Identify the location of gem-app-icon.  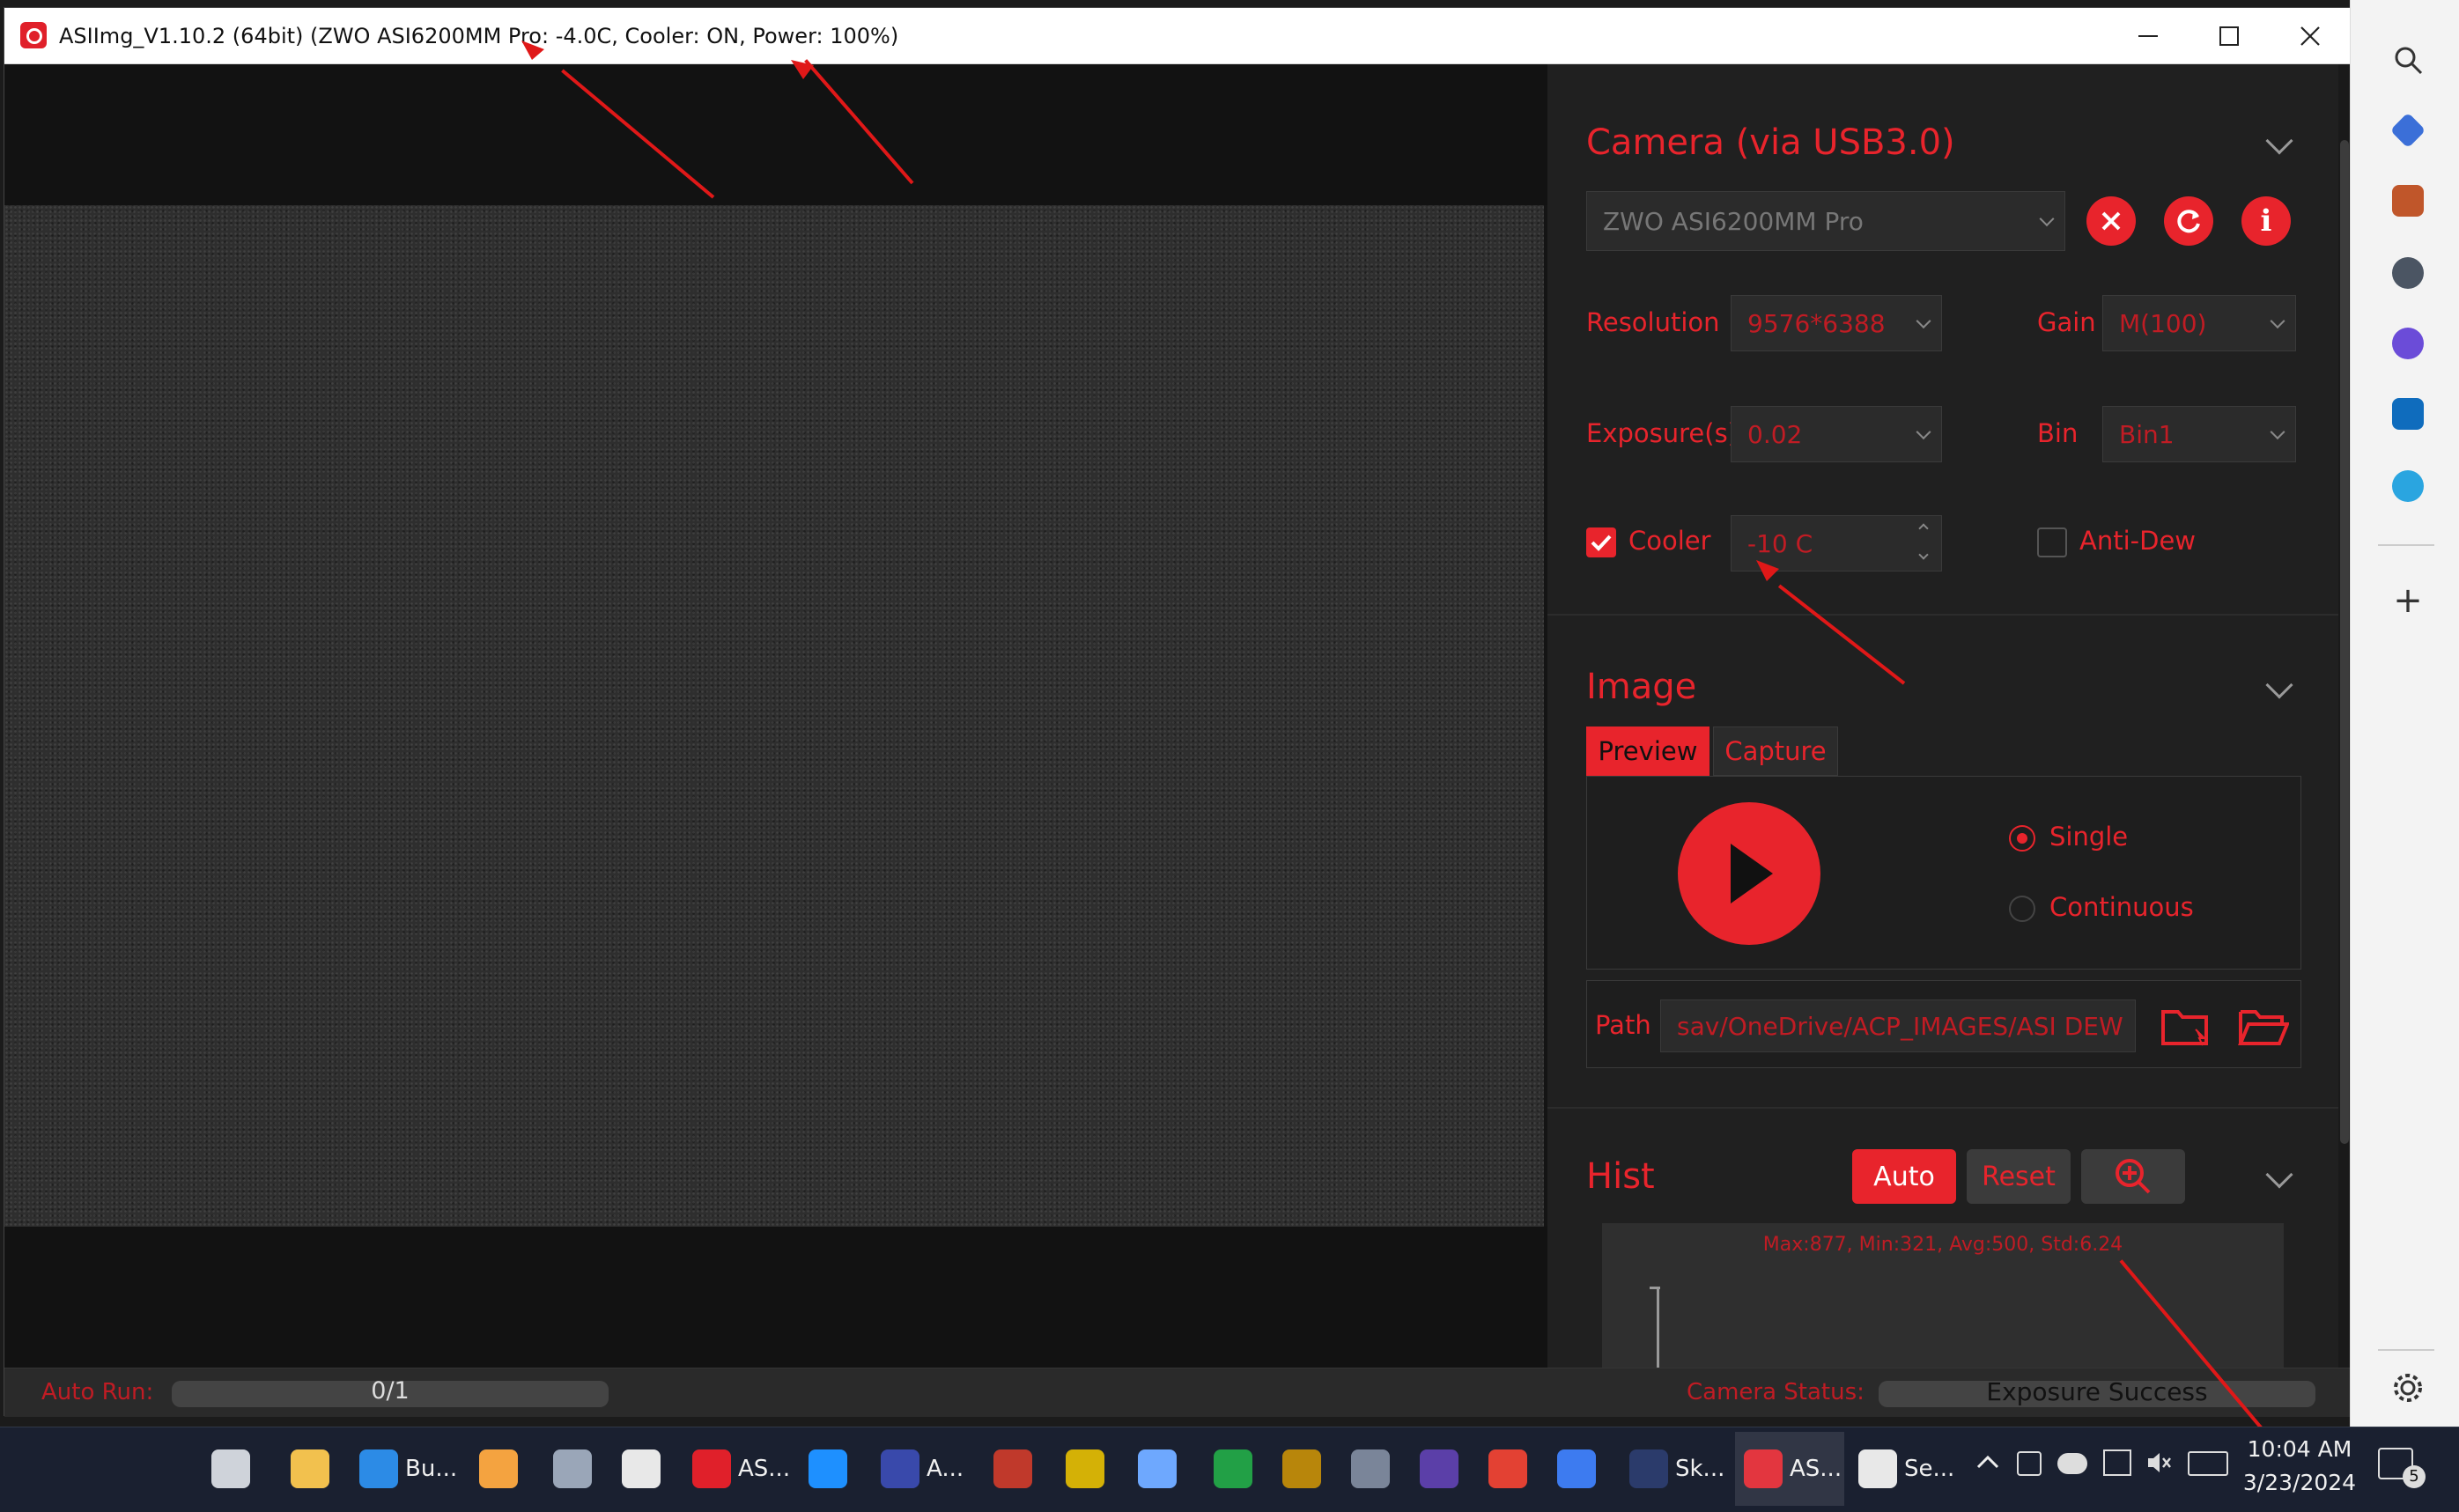
(1576, 1468).